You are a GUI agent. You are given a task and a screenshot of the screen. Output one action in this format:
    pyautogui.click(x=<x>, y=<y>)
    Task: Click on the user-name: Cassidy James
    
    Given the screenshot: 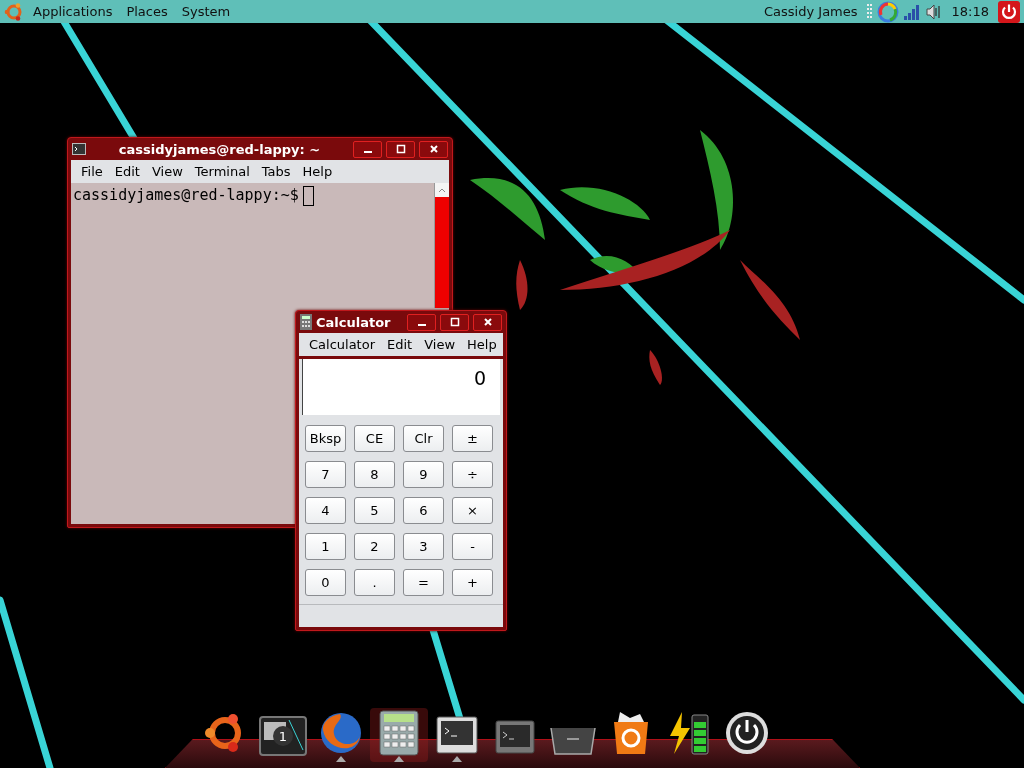 What is the action you would take?
    pyautogui.click(x=811, y=11)
    